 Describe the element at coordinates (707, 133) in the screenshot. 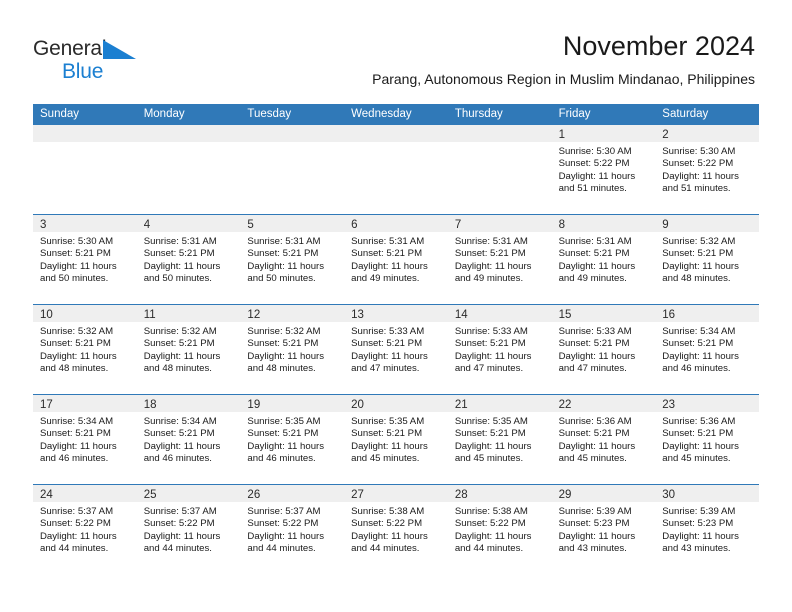

I see `day-number-band: 2` at that location.